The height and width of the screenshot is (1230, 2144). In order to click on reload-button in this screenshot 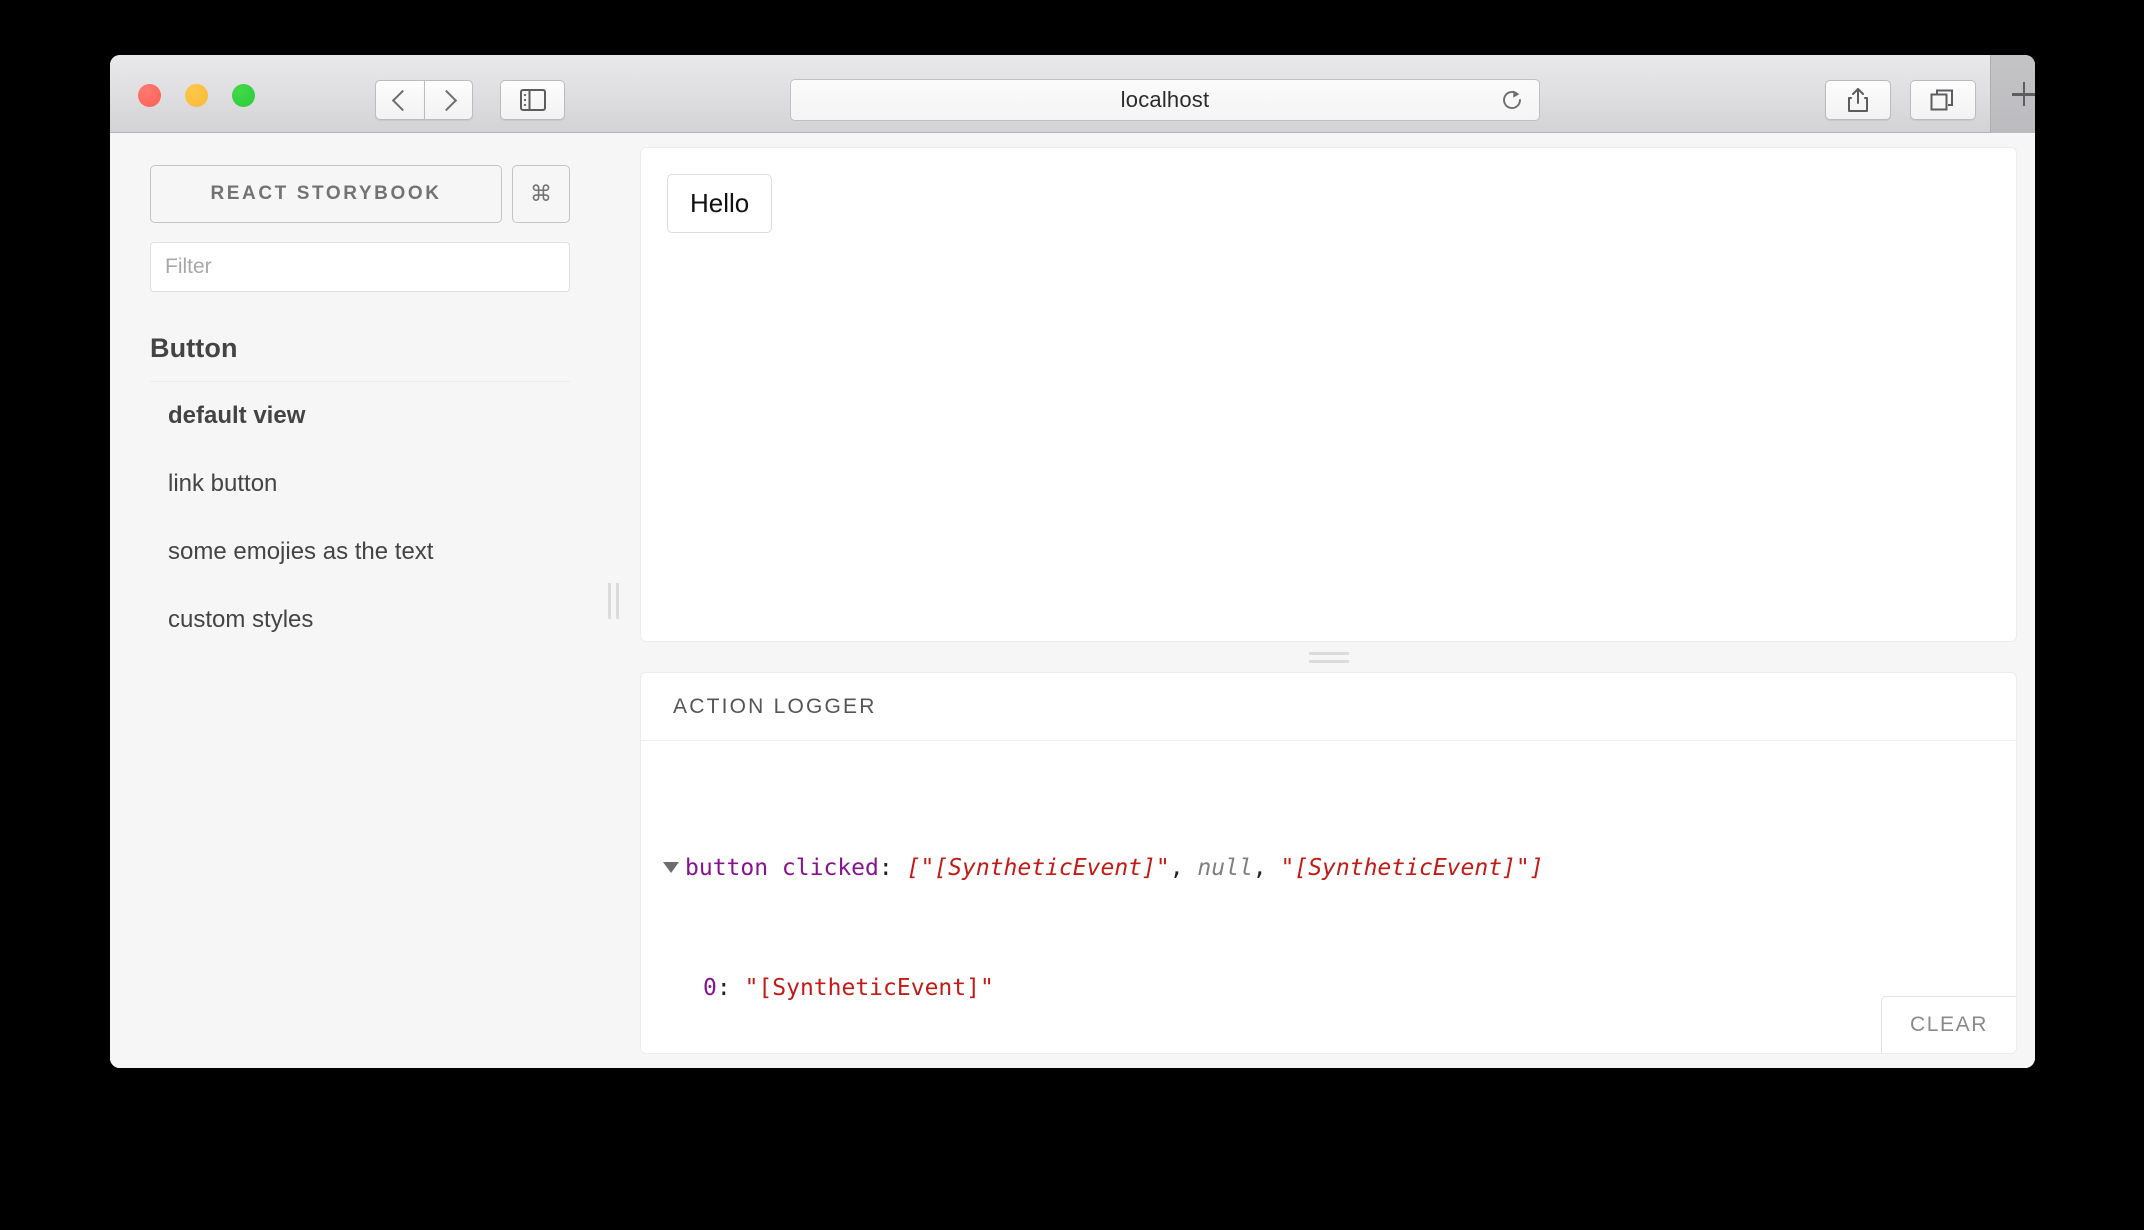, I will do `click(1512, 100)`.